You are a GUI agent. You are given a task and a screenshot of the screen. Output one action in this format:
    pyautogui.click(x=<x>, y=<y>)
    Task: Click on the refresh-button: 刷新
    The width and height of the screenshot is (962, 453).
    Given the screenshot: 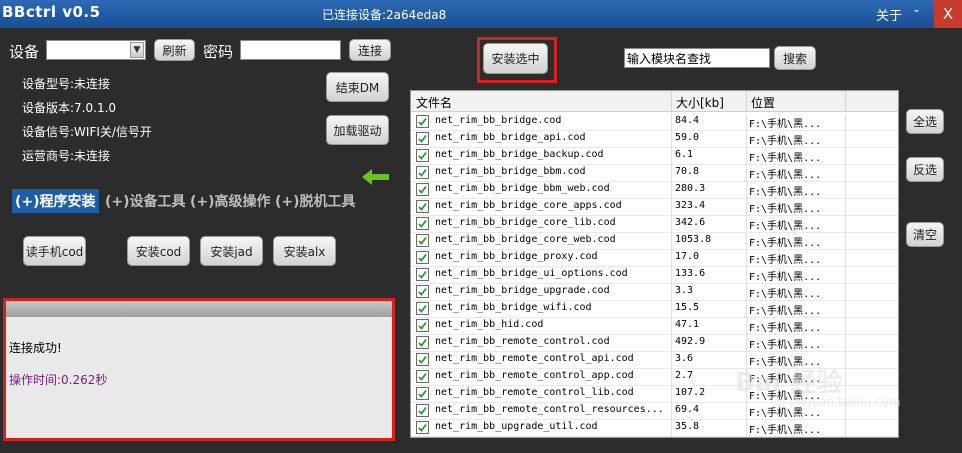 What is the action you would take?
    pyautogui.click(x=174, y=50)
    